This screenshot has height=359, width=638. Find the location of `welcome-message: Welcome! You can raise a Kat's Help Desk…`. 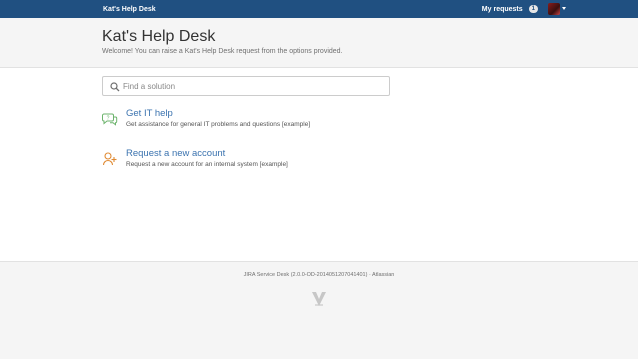

welcome-message: Welcome! You can raise a Kat's Help Desk… is located at coordinates (222, 51).